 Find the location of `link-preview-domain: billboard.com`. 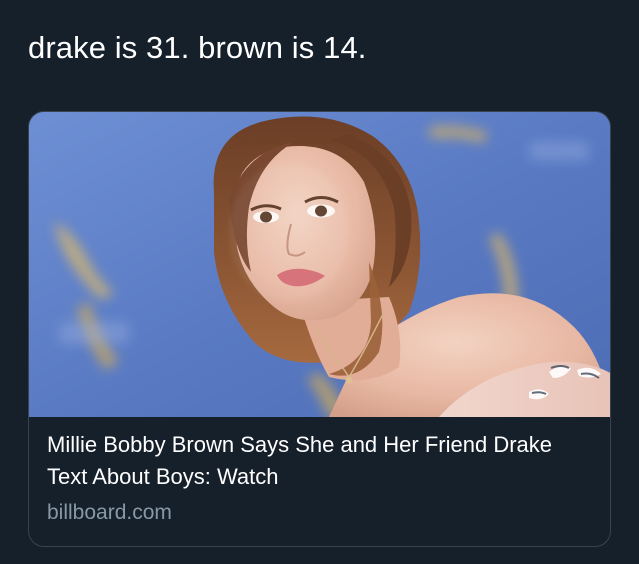

link-preview-domain: billboard.com is located at coordinates (109, 512).